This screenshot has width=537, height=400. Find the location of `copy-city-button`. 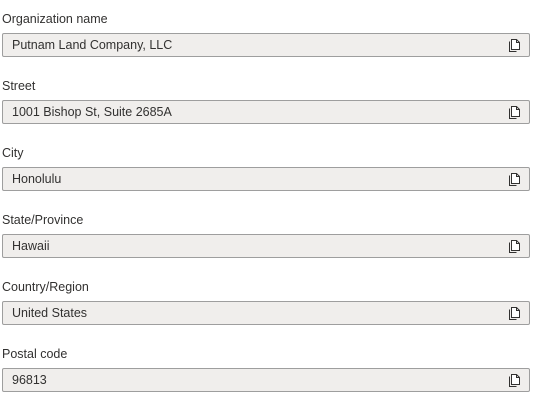

copy-city-button is located at coordinates (514, 179).